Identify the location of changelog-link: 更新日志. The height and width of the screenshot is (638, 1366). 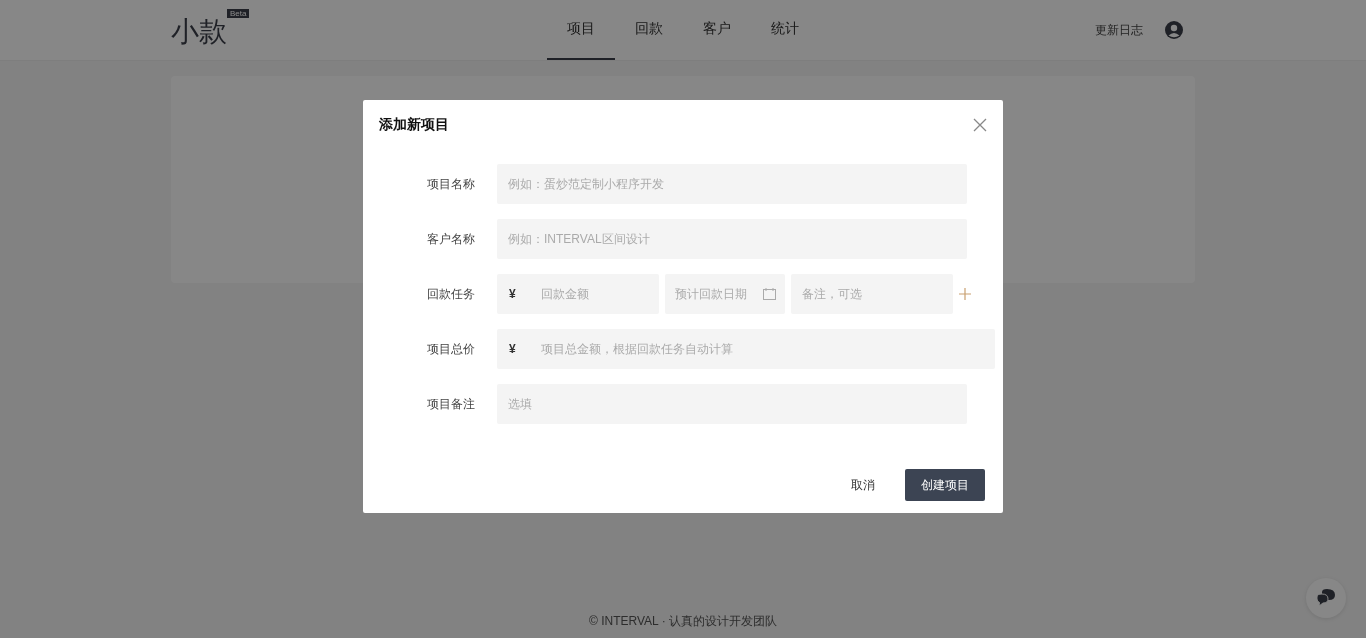
(1119, 30).